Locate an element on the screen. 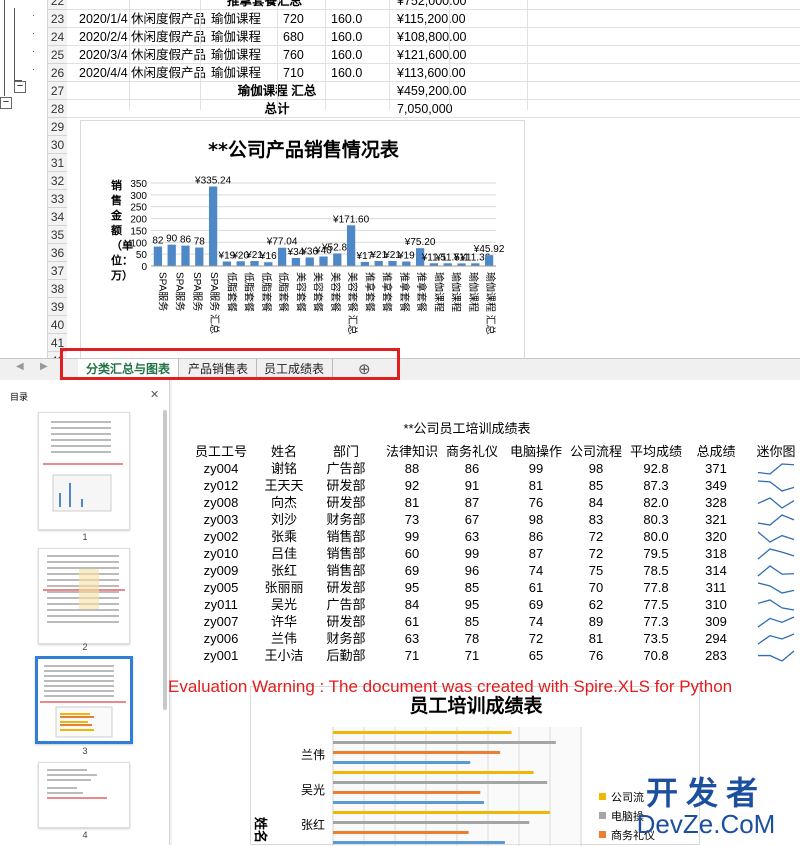  table-row: zy001 王小洁 后勤部 71 71 65 76 70.8 283 is located at coordinates (490, 655).